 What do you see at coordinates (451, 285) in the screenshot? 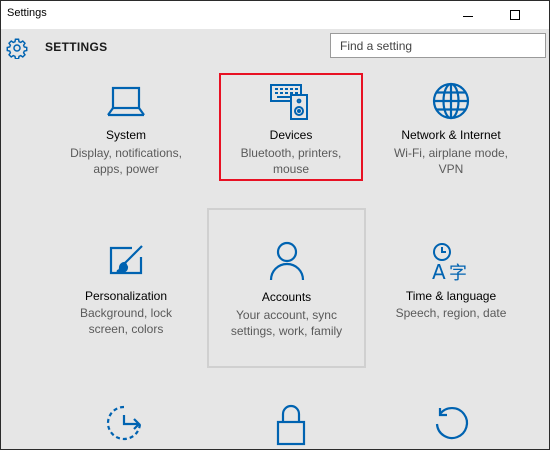
I see `tile-time-language: A 字 Time & language Speech, region, date` at bounding box center [451, 285].